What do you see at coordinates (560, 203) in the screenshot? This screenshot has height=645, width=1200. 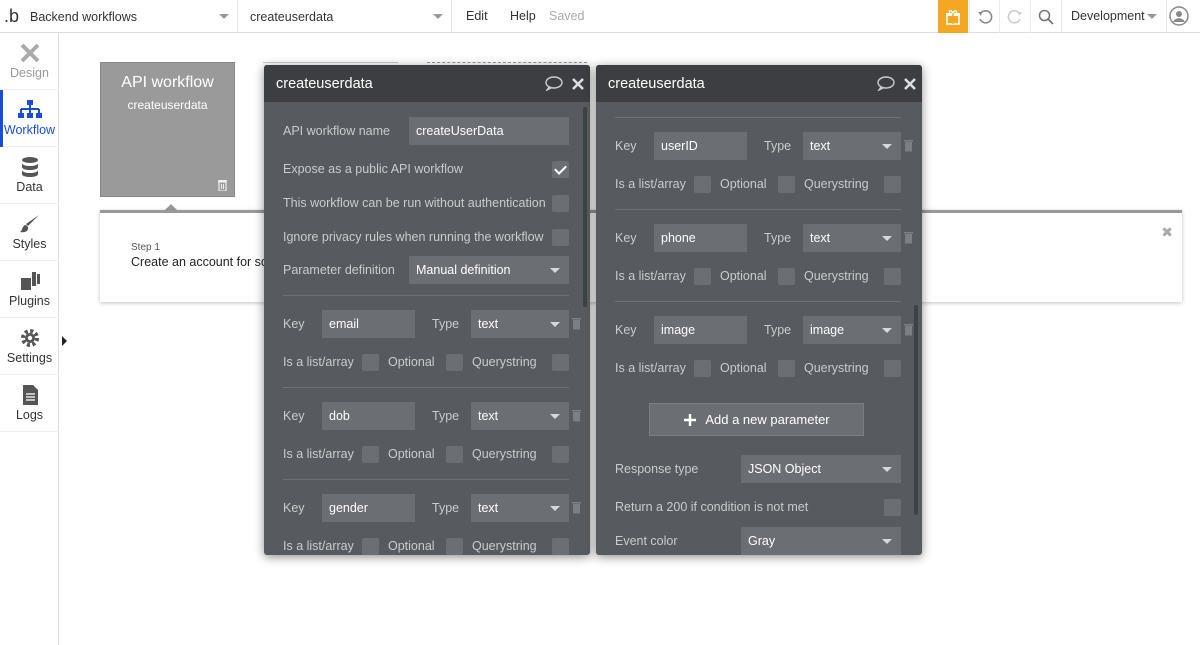 I see `no-auth-checkbox` at bounding box center [560, 203].